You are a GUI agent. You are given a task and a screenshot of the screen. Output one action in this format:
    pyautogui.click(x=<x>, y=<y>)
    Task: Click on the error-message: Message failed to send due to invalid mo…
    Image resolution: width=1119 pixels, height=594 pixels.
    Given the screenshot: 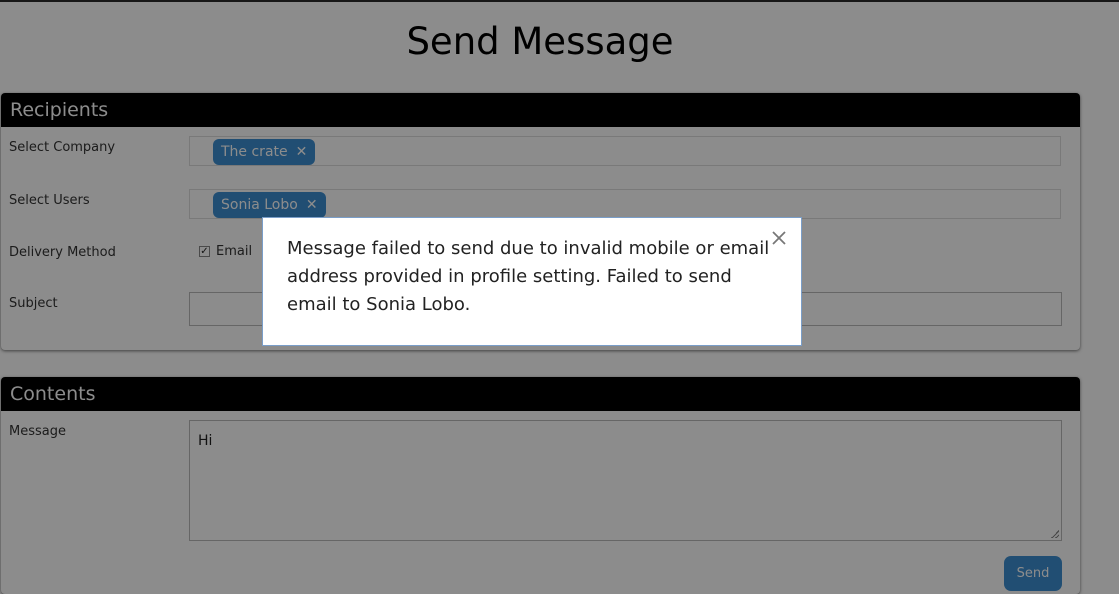 What is the action you would take?
    pyautogui.click(x=528, y=276)
    